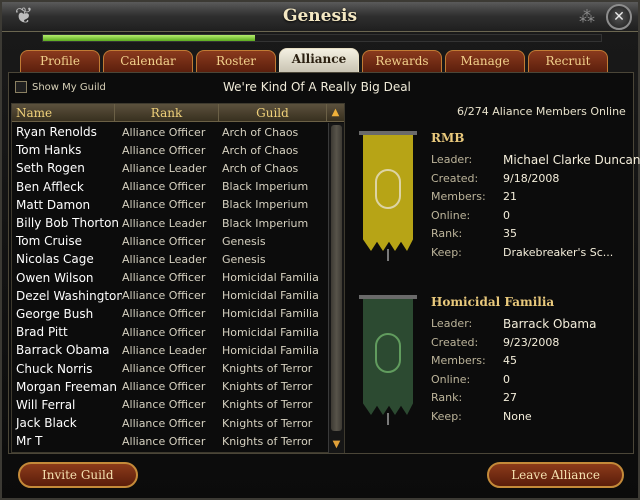  What do you see at coordinates (619, 17) in the screenshot?
I see `close-button: ✕` at bounding box center [619, 17].